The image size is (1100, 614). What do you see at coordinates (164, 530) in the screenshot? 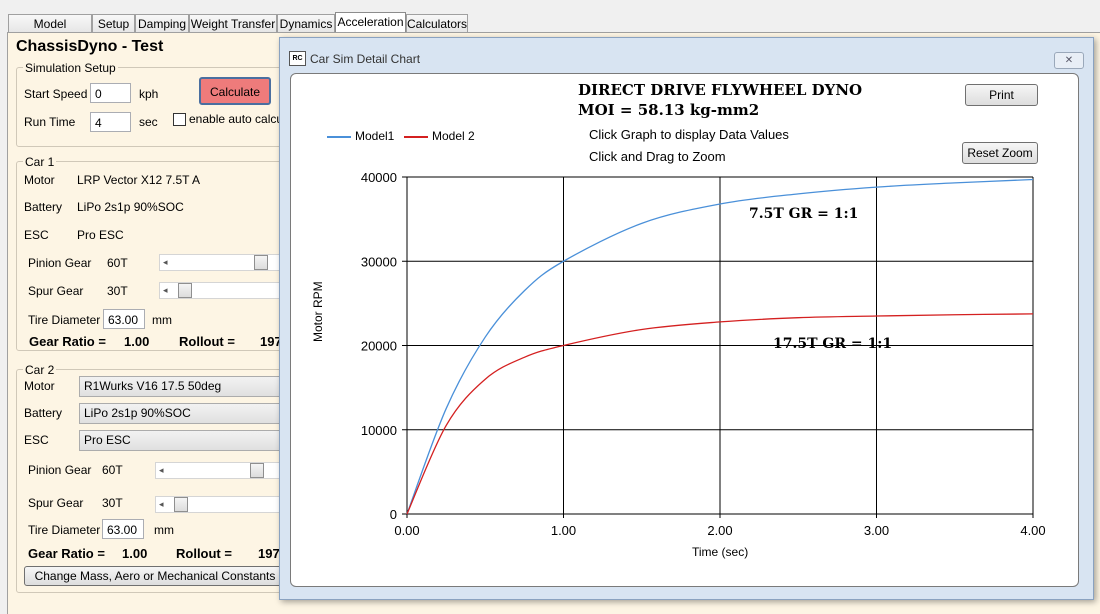
I see `car2-tire-unit: mm` at bounding box center [164, 530].